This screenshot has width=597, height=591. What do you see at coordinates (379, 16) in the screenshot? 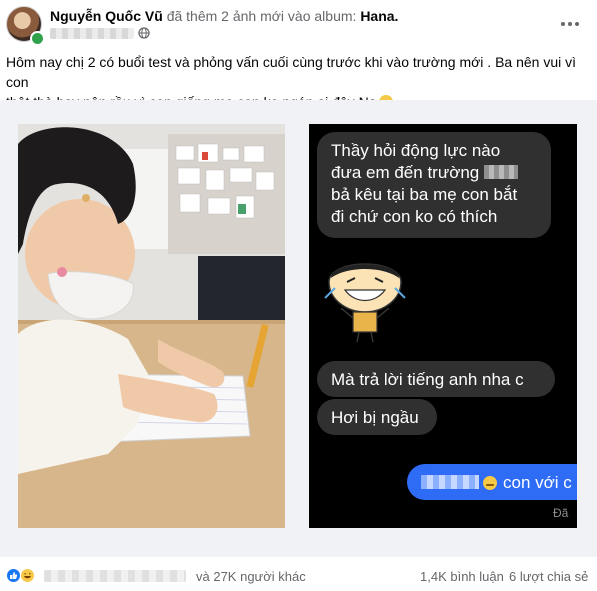
I see `album-link: Hana.` at bounding box center [379, 16].